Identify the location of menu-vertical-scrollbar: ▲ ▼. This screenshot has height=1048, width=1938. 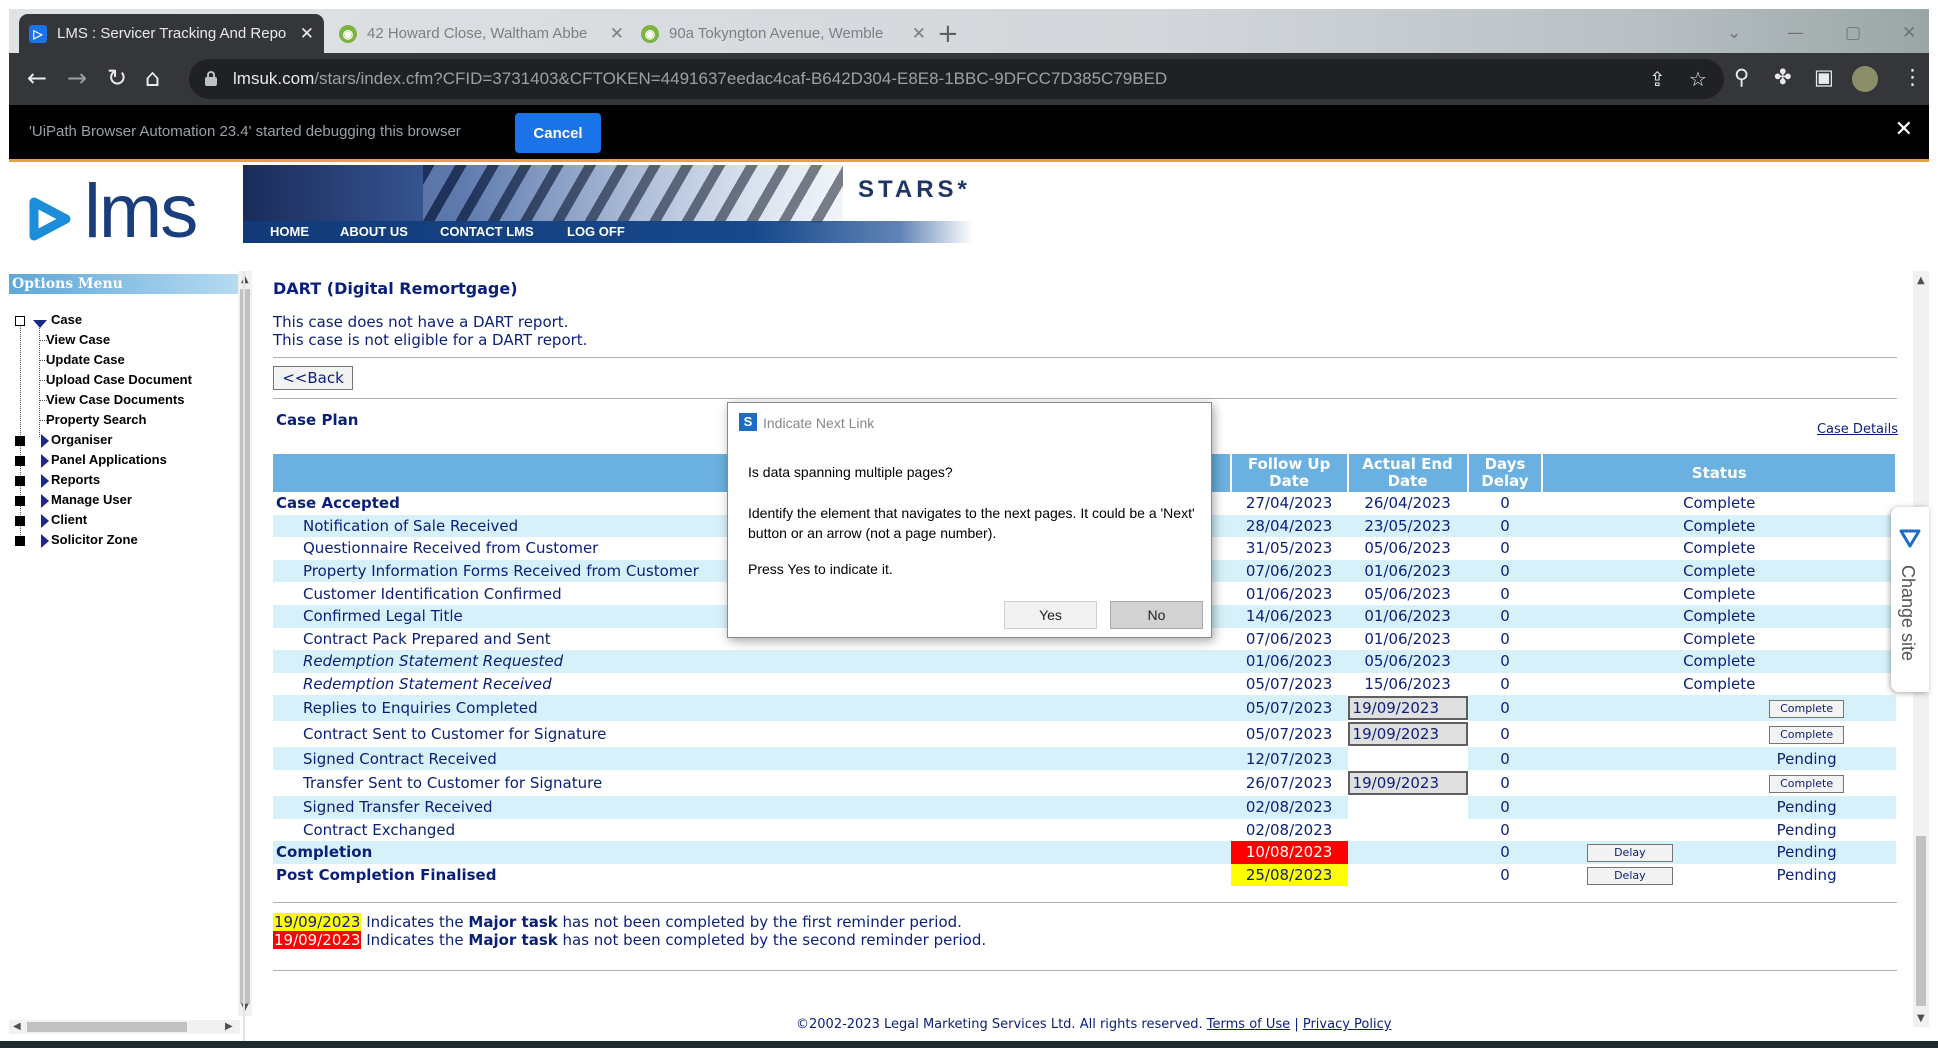
(245, 643).